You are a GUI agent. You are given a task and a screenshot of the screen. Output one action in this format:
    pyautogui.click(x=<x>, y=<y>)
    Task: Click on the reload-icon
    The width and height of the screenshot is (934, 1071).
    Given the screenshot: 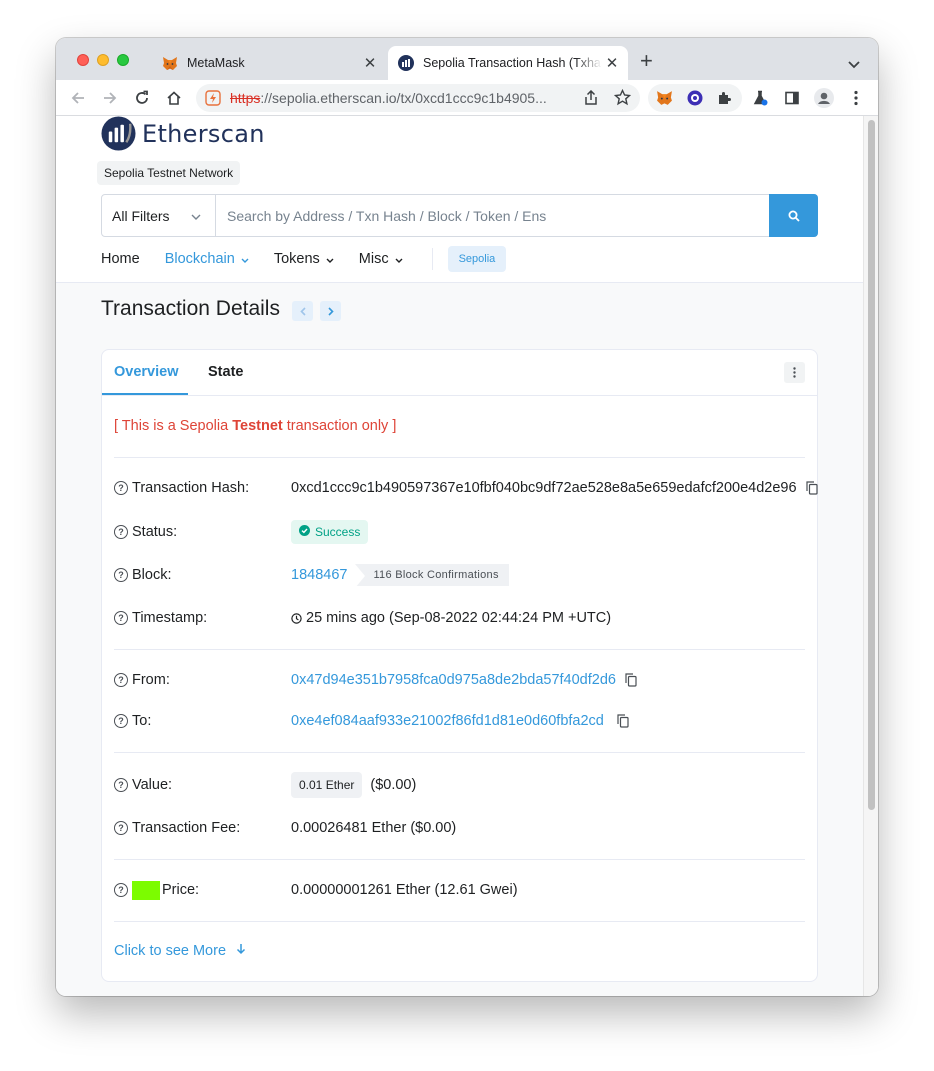 What is the action you would take?
    pyautogui.click(x=142, y=98)
    